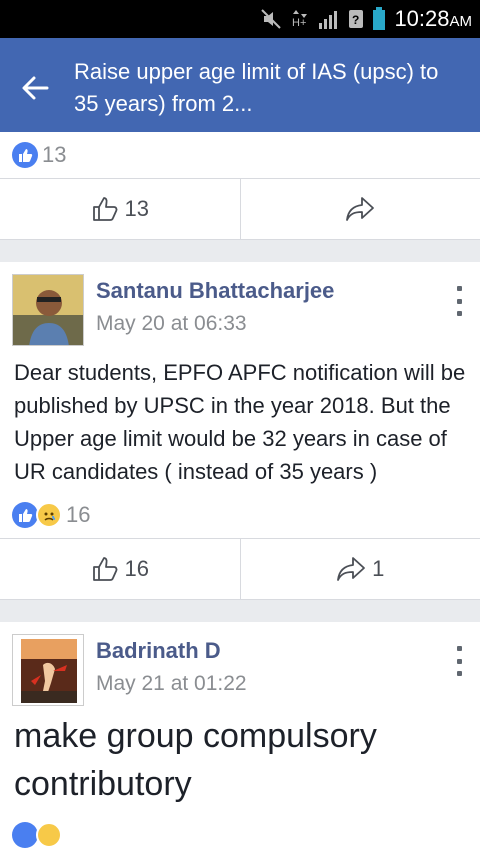  Describe the element at coordinates (171, 683) in the screenshot. I see `post-date: May 21 at 01:22` at that location.